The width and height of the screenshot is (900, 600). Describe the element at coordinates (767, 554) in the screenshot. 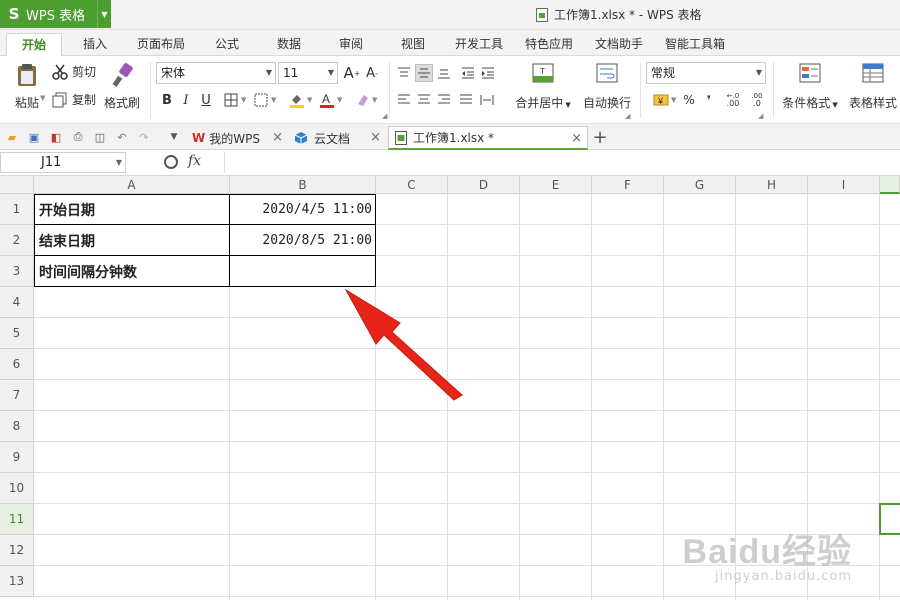

I see `baidu-watermark: Baidu经验 jingyan.baidu.com` at that location.